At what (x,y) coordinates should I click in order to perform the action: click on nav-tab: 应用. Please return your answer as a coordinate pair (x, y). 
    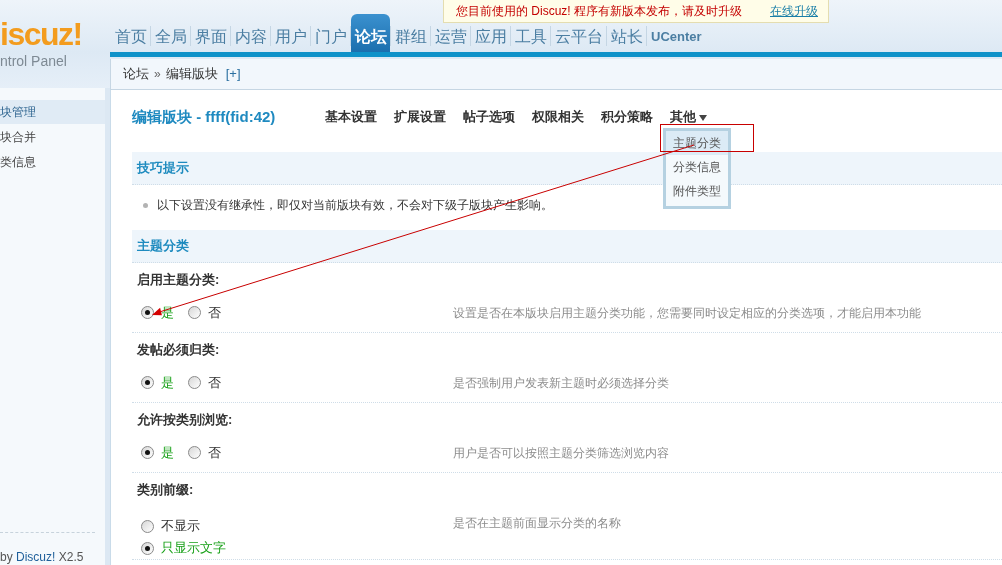
    Looking at the image, I should click on (490, 38).